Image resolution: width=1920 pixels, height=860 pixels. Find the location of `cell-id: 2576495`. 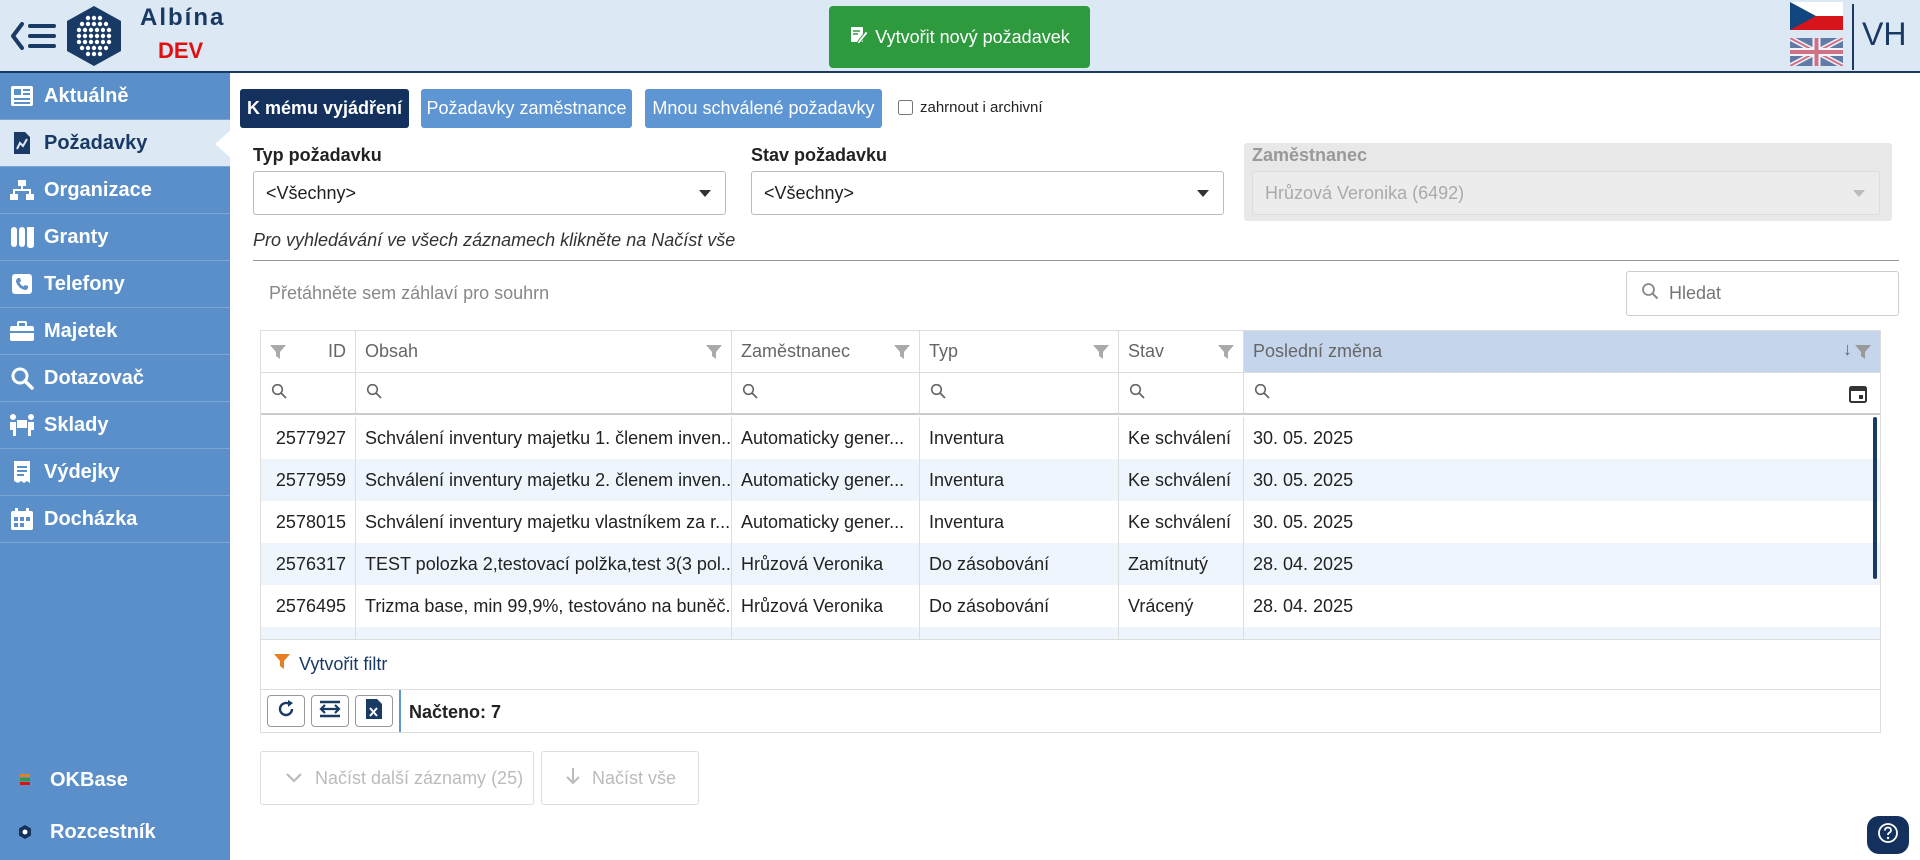

cell-id: 2576495 is located at coordinates (308, 606).